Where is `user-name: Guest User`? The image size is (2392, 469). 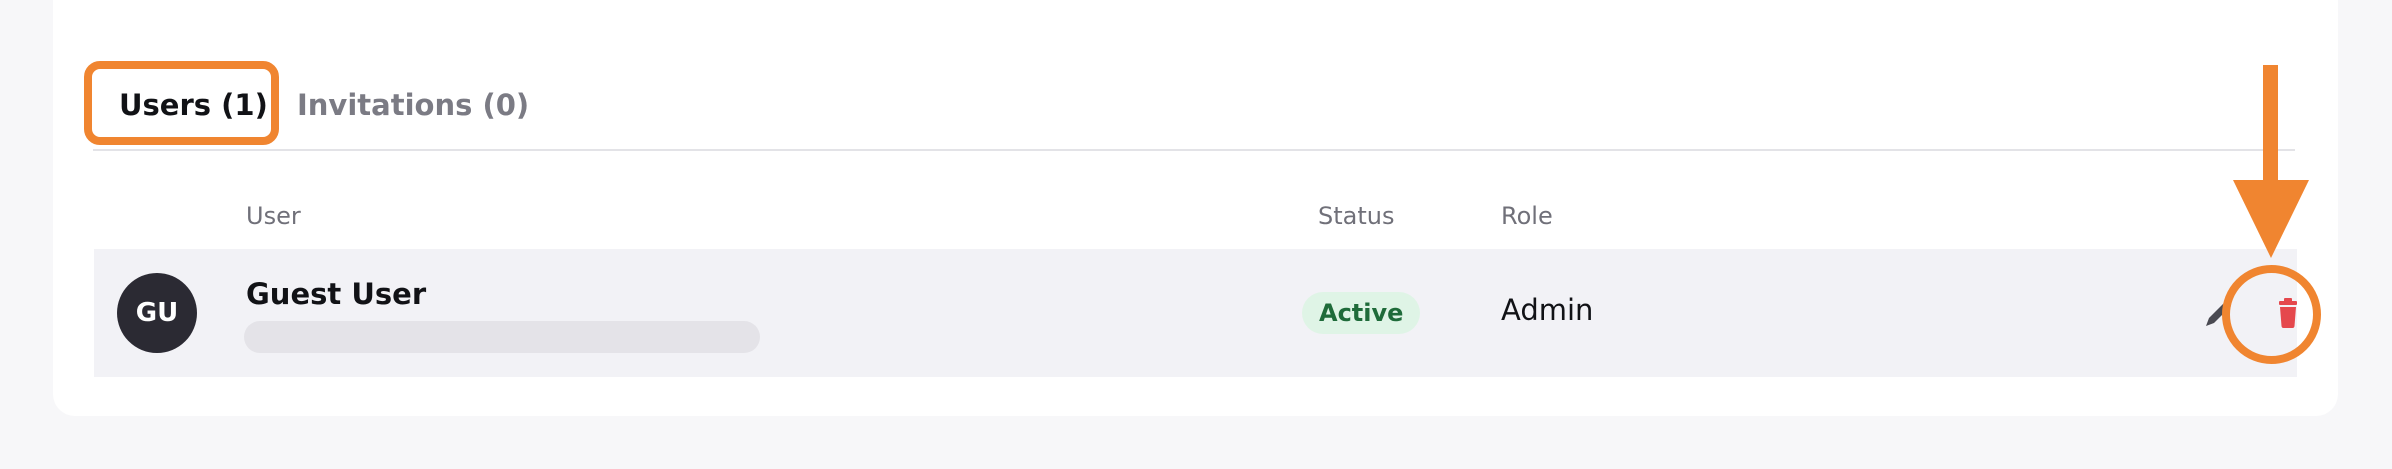
user-name: Guest User is located at coordinates (336, 294).